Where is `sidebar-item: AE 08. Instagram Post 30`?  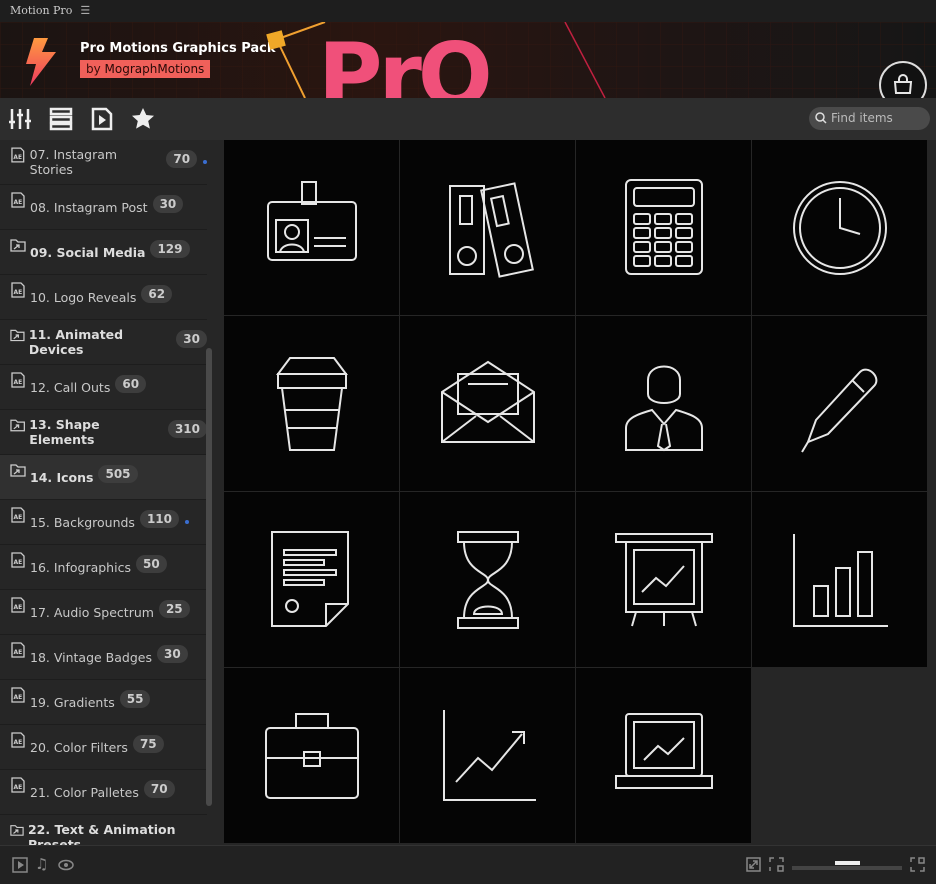 sidebar-item: AE 08. Instagram Post 30 is located at coordinates (103, 207).